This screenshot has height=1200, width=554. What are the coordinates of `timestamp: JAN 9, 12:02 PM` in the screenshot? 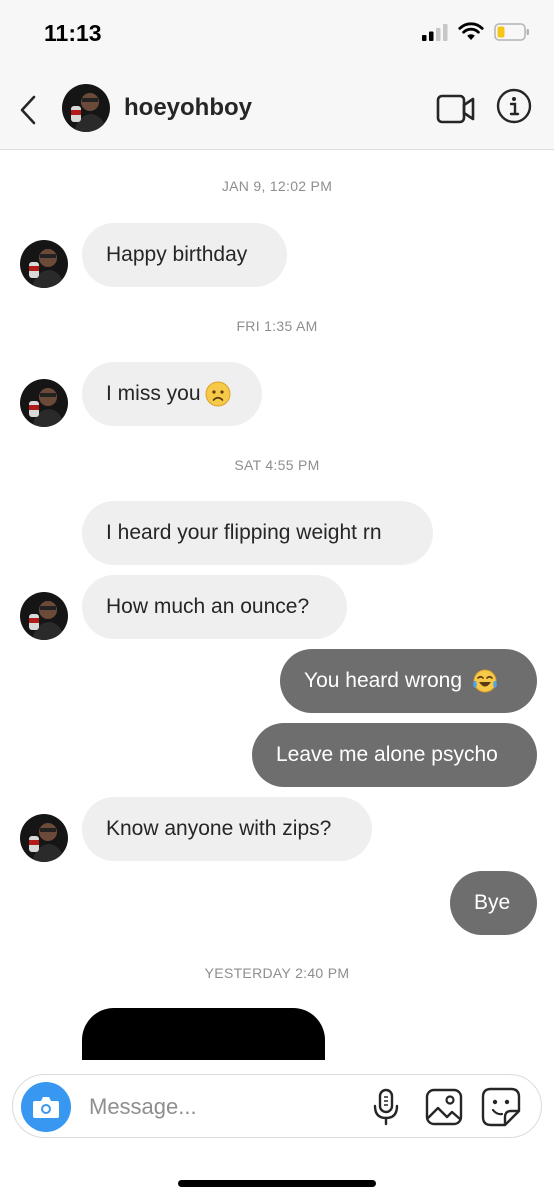 It's located at (277, 186).